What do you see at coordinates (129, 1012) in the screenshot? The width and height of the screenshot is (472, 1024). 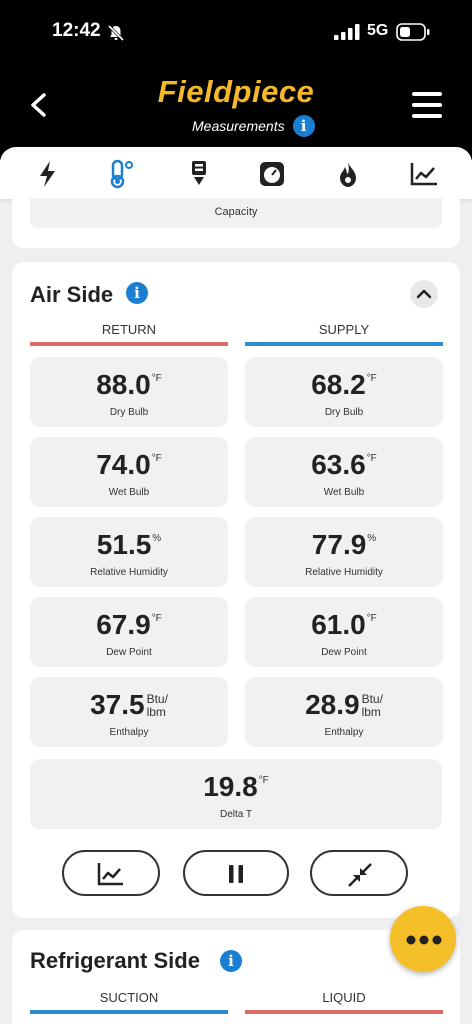 I see `suction-column-bar` at bounding box center [129, 1012].